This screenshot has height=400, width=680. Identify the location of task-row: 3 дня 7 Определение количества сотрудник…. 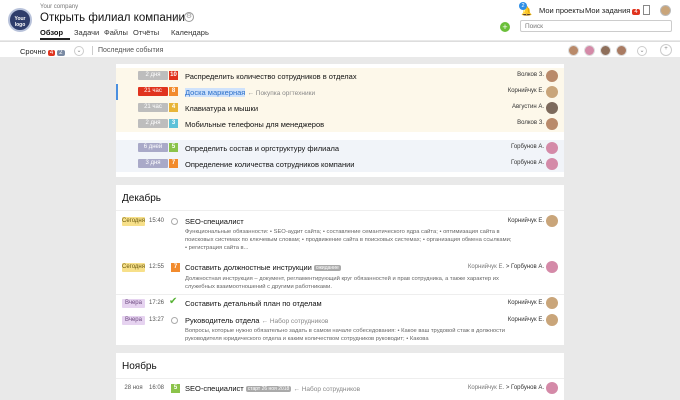
(340, 164).